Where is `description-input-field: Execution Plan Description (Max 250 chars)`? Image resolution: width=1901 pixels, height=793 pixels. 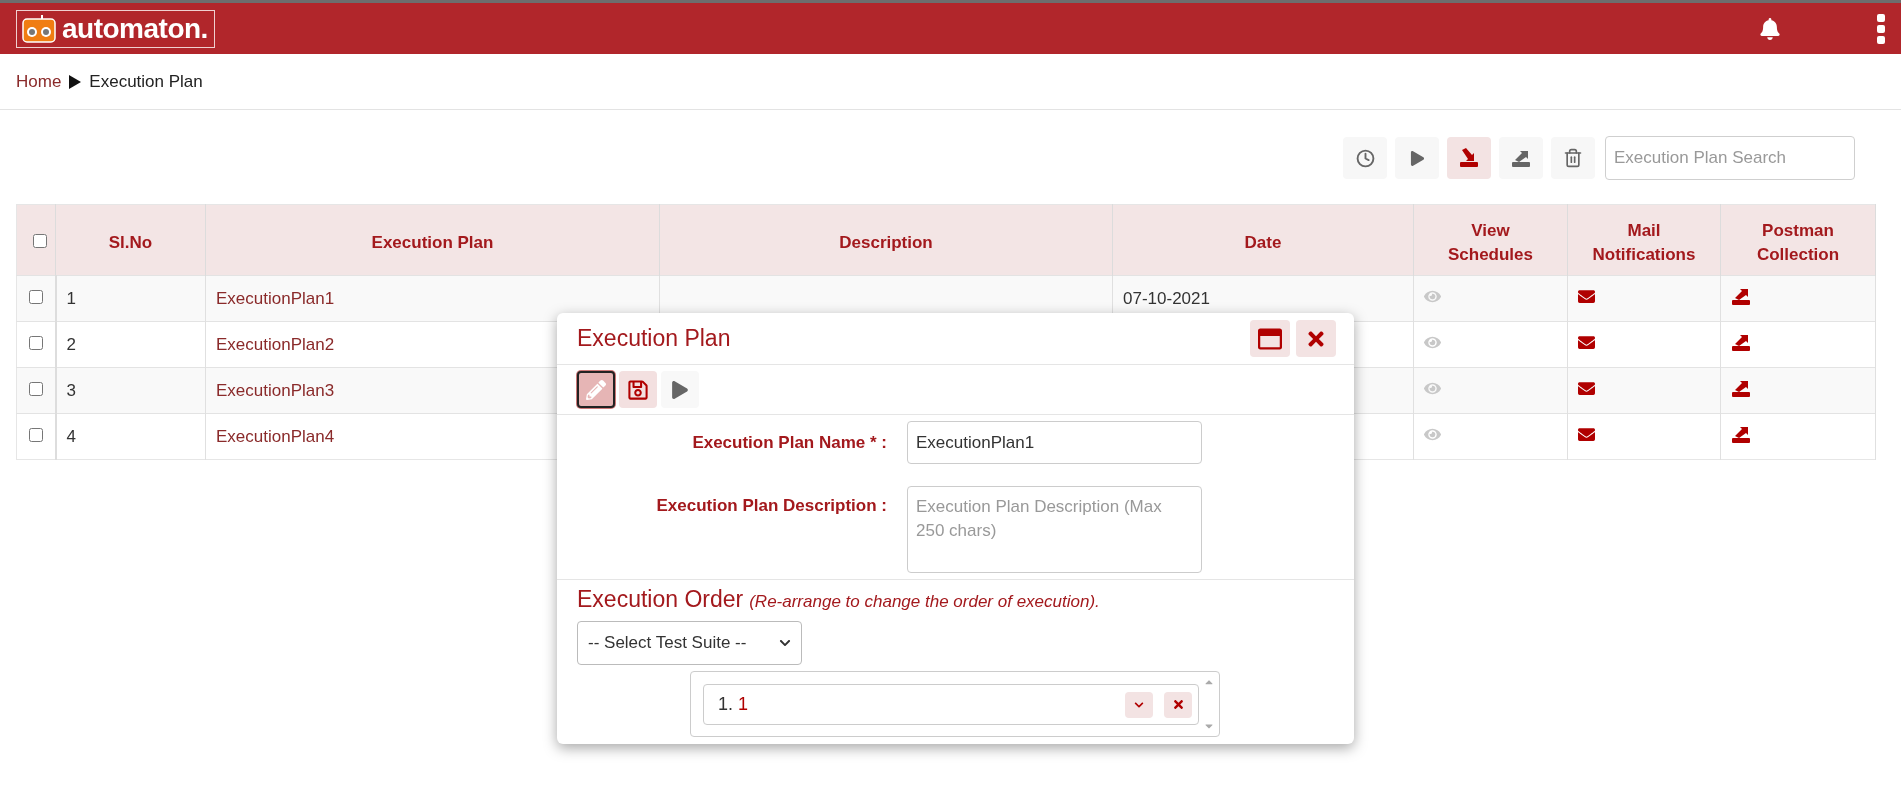
description-input-field: Execution Plan Description (Max 250 chars) is located at coordinates (1054, 529).